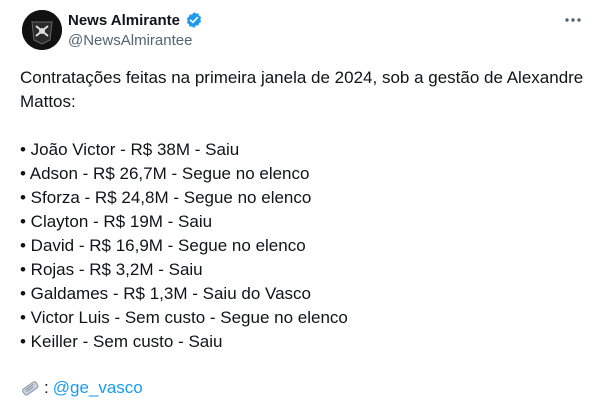  Describe the element at coordinates (124, 20) in the screenshot. I see `author-name: News Almirante` at that location.